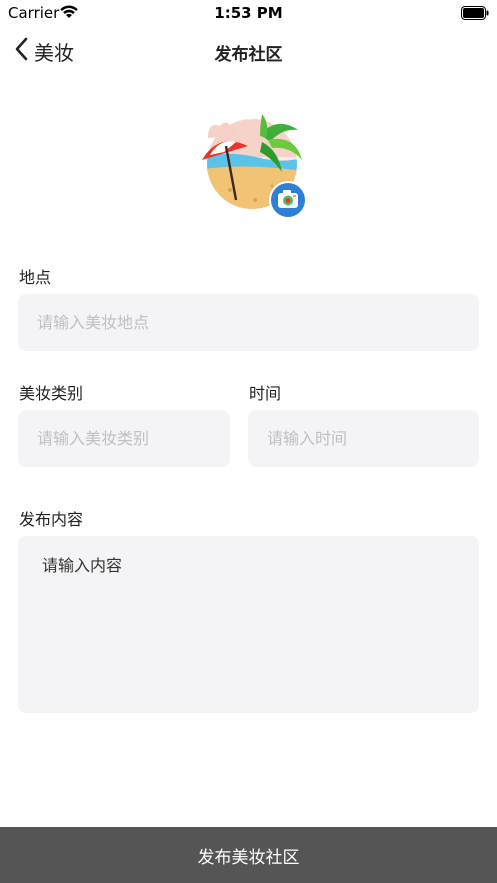  I want to click on beach-umbrella-illustration, so click(254, 166).